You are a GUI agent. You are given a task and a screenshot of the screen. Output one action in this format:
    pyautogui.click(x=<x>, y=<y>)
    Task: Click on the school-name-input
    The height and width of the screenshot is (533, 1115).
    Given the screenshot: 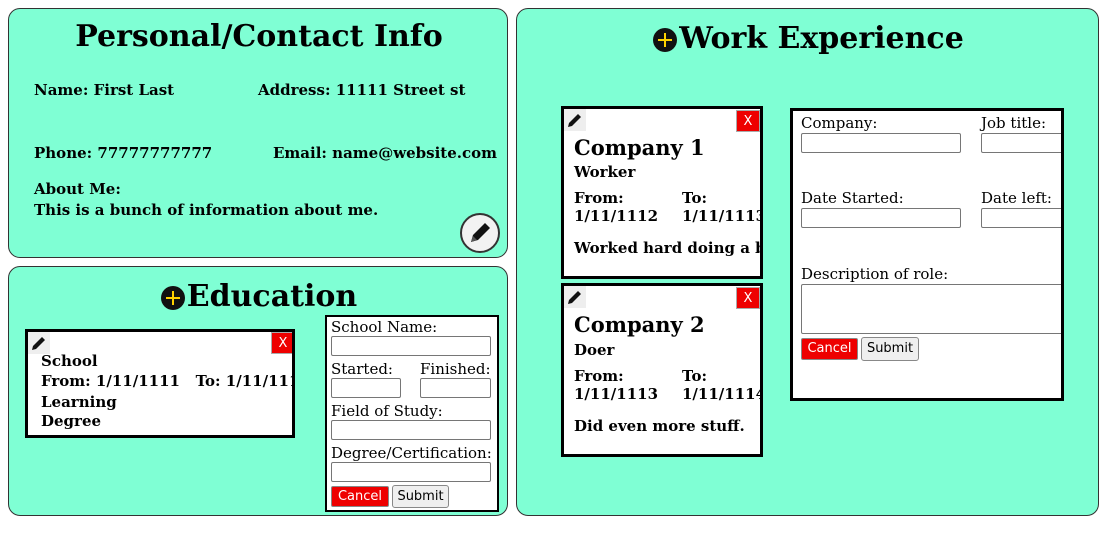 What is the action you would take?
    pyautogui.click(x=411, y=346)
    